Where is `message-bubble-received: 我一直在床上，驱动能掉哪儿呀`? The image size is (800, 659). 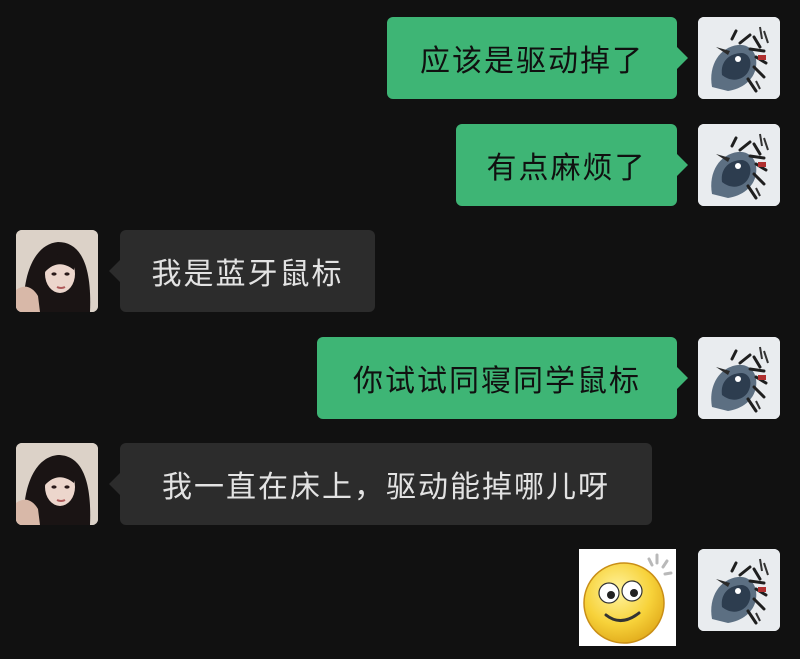 message-bubble-received: 我一直在床上，驱动能掉哪儿呀 is located at coordinates (380, 484).